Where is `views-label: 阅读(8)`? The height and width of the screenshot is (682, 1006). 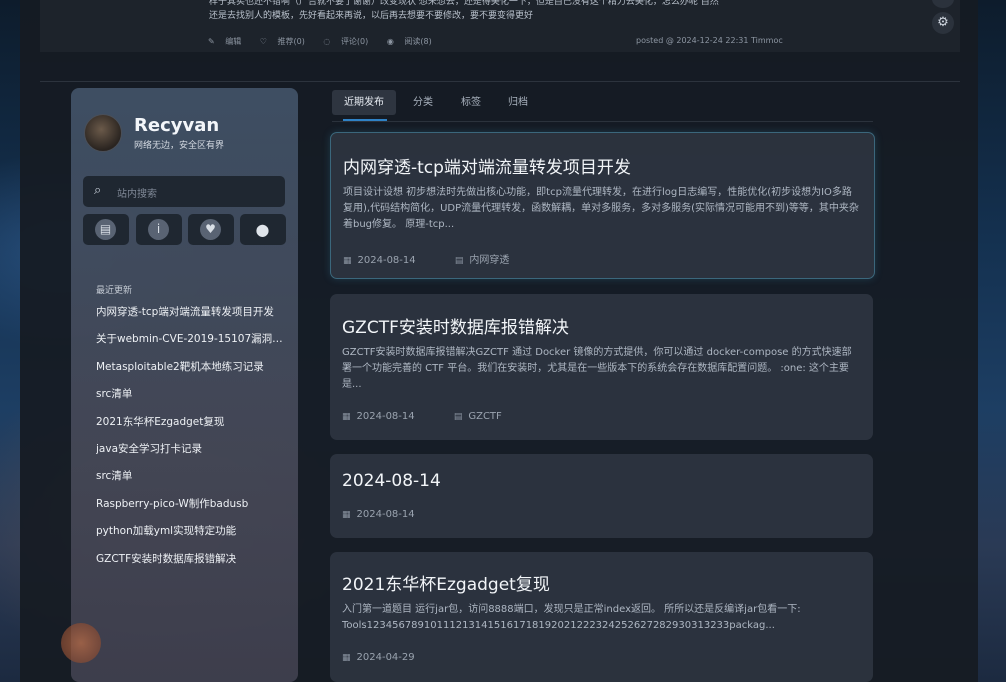 views-label: 阅读(8) is located at coordinates (418, 41).